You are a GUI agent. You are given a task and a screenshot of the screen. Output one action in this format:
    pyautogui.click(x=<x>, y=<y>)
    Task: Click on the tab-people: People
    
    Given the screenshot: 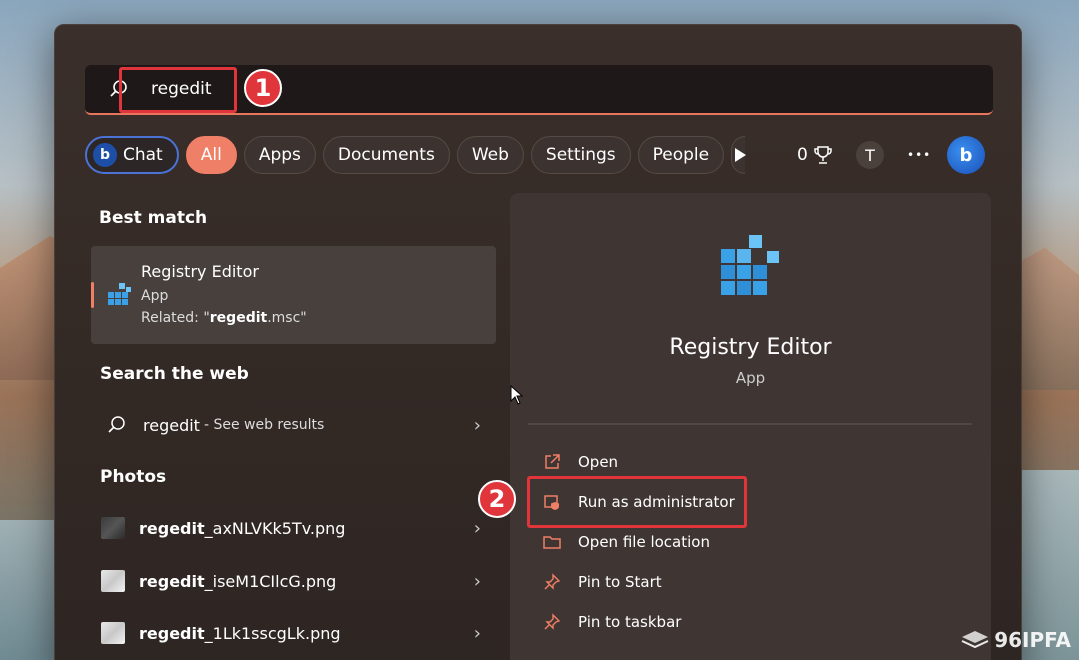 What is the action you would take?
    pyautogui.click(x=681, y=155)
    